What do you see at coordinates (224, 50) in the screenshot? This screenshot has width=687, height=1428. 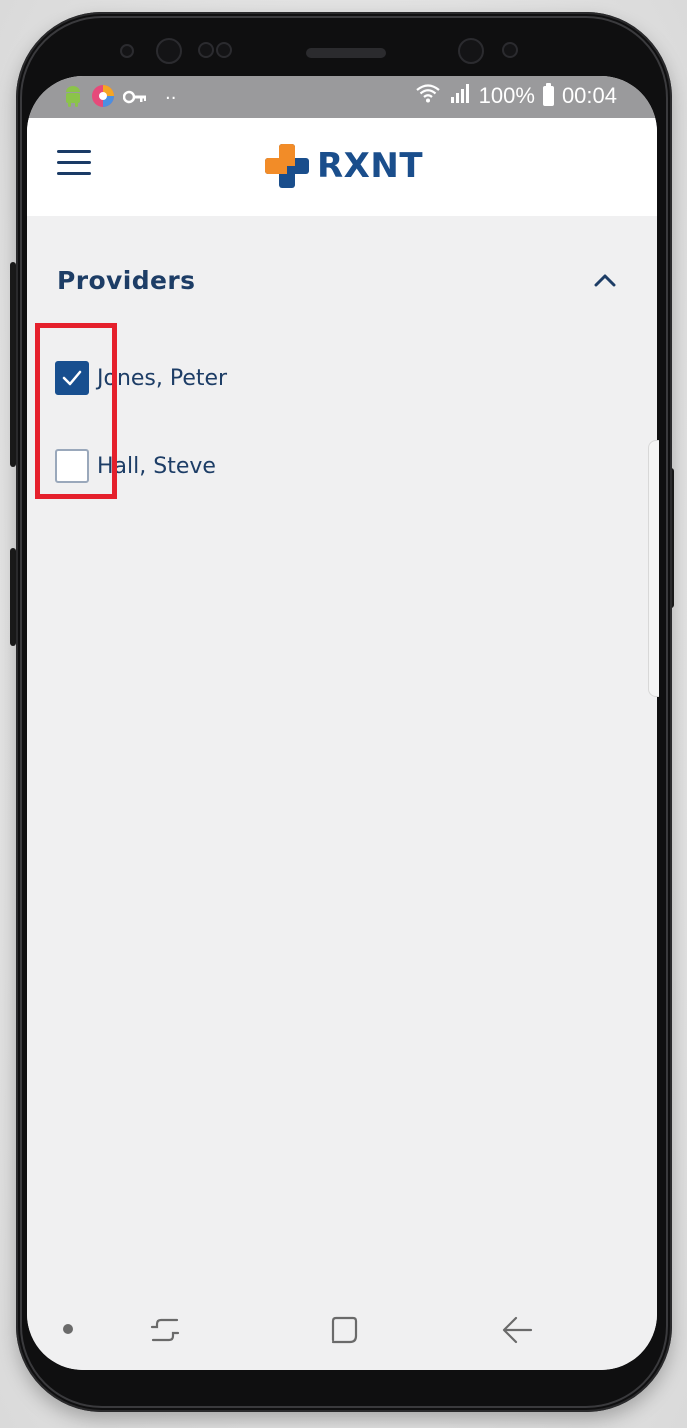 I see `iris-sensor-right` at bounding box center [224, 50].